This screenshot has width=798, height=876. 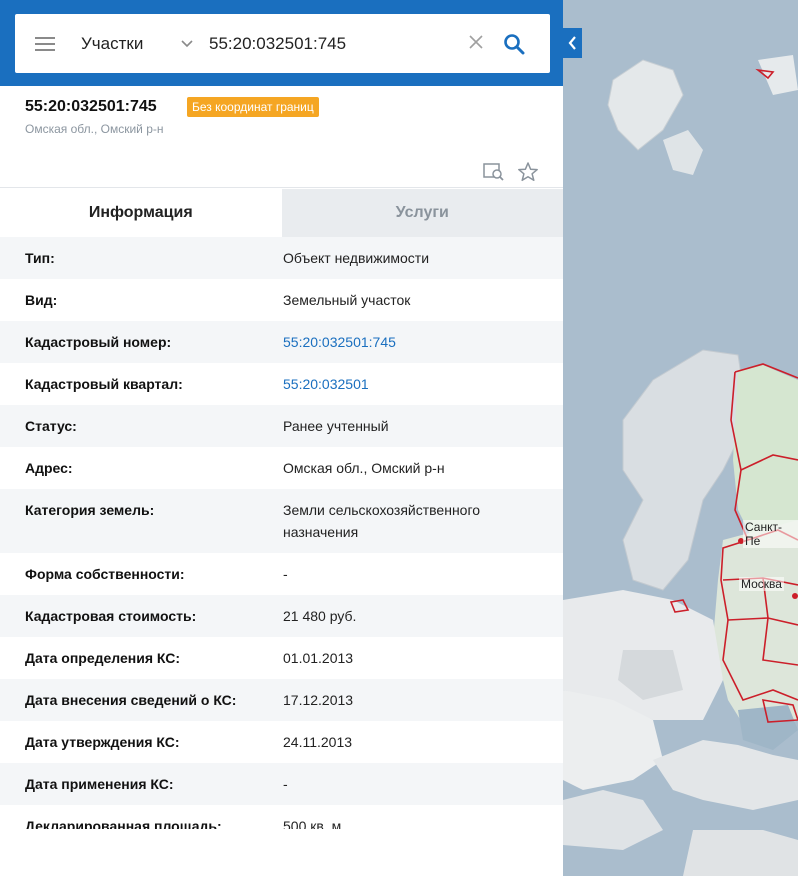 What do you see at coordinates (312, 823) in the screenshot?
I see `row-value: 500 кв. м` at bounding box center [312, 823].